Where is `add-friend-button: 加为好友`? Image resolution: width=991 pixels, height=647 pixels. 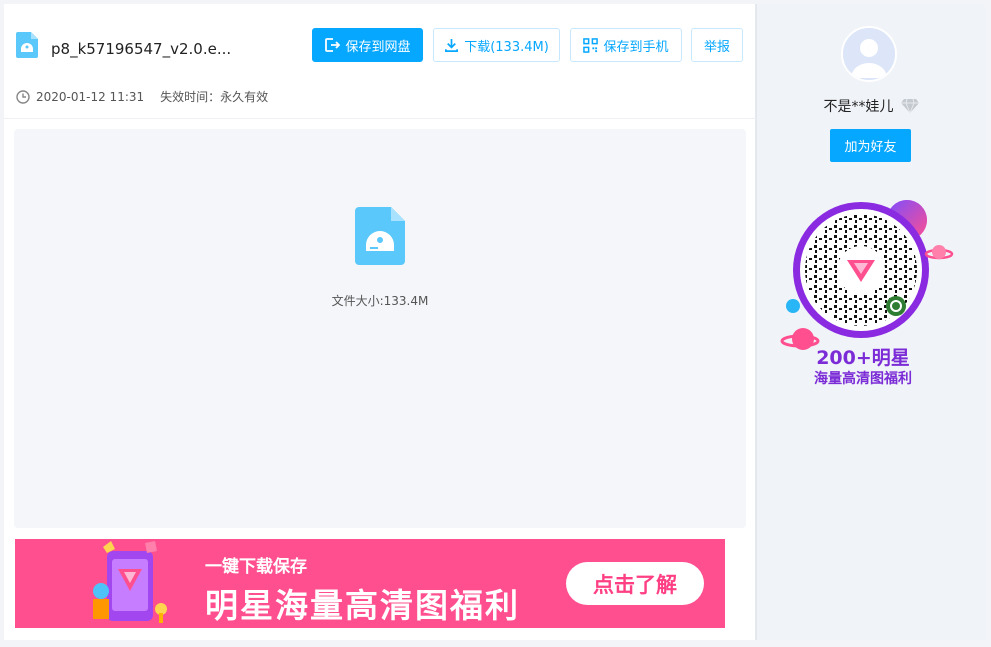 add-friend-button: 加为好友 is located at coordinates (870, 145).